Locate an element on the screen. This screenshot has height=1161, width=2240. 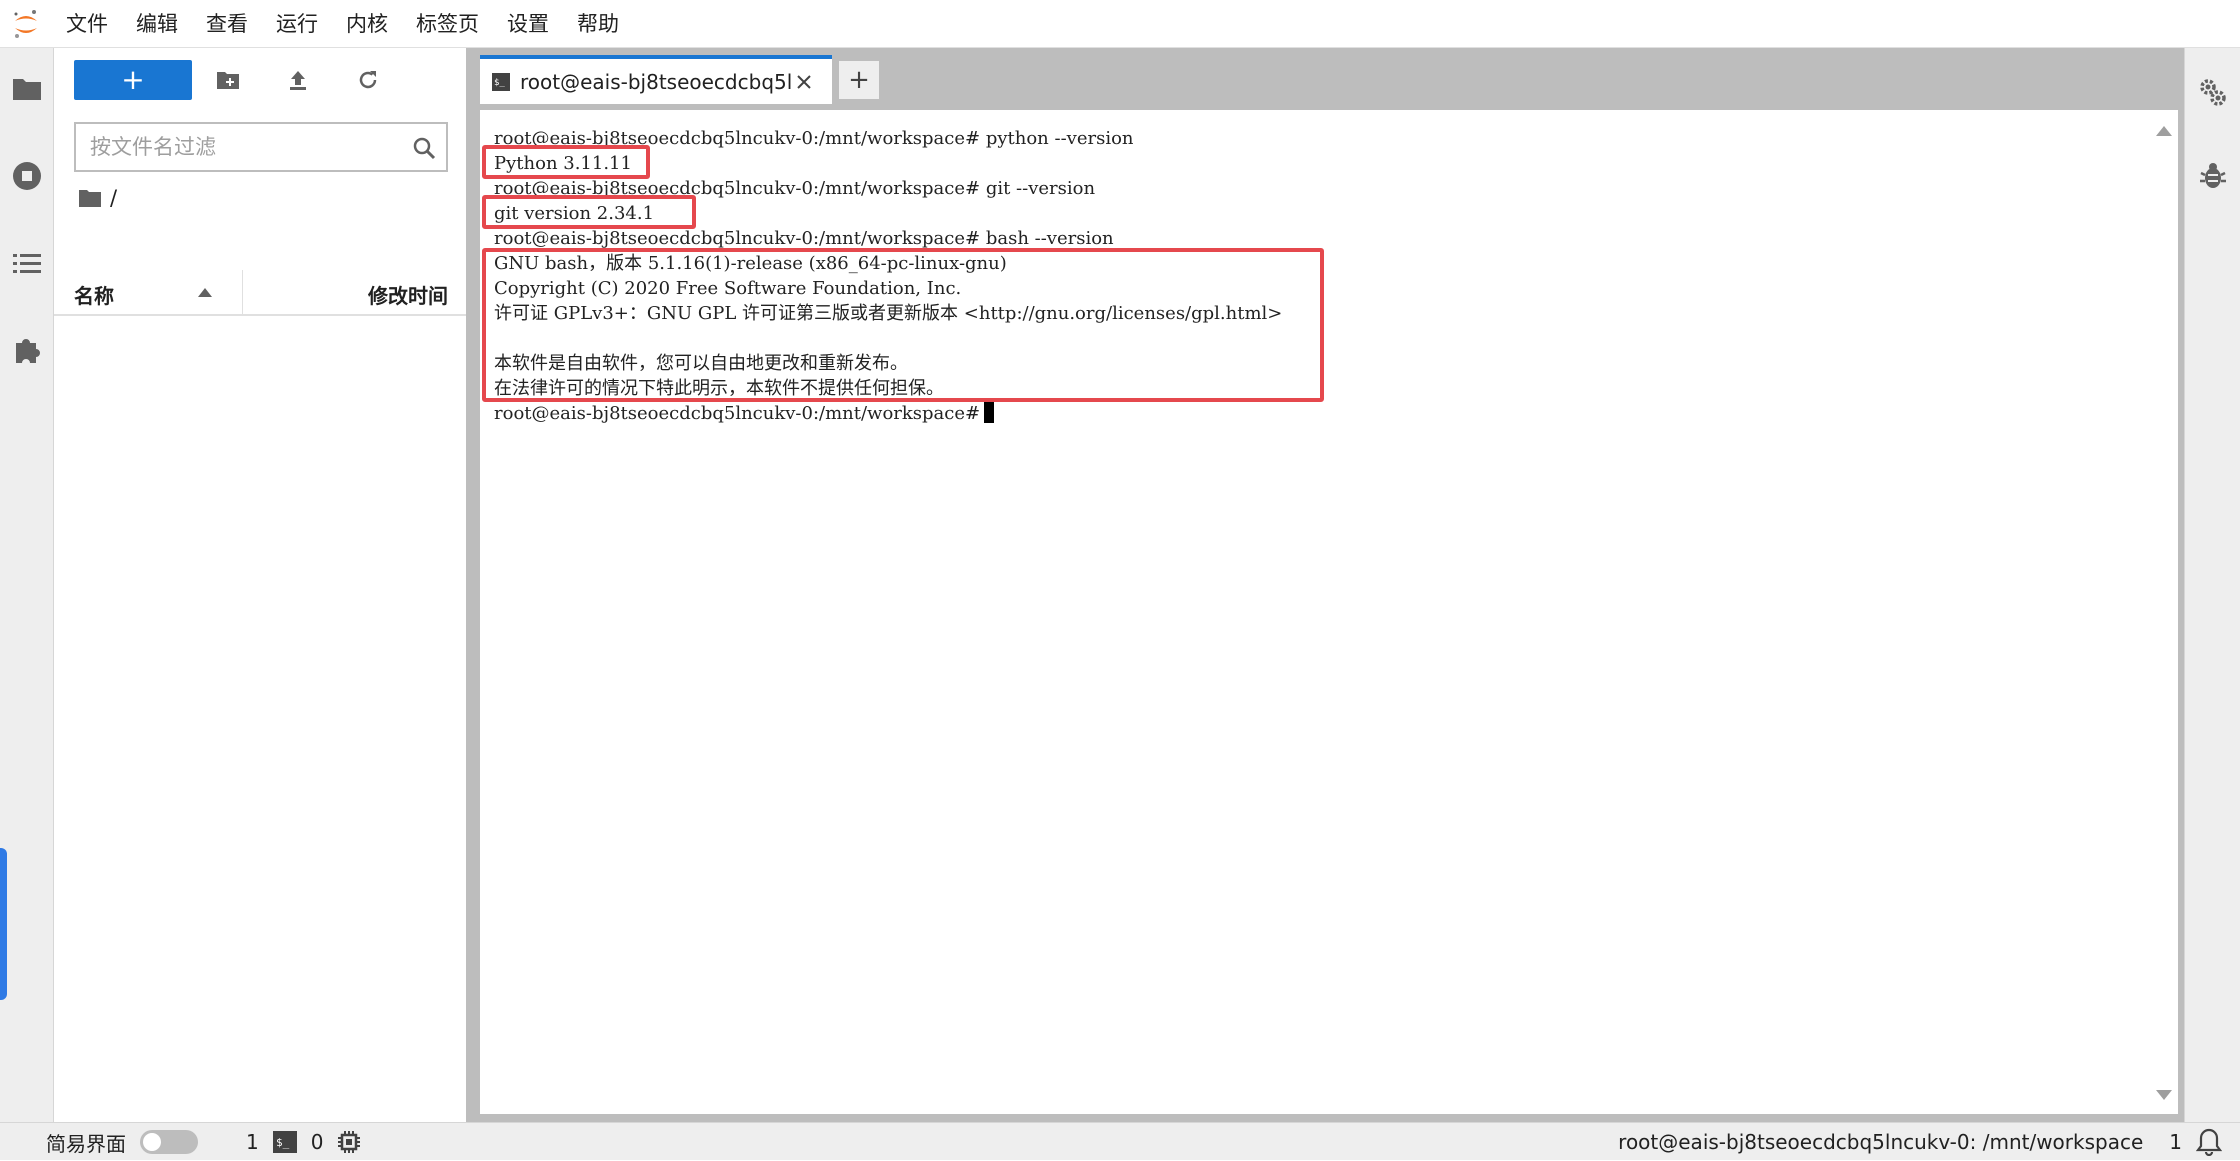
new-folder-button is located at coordinates (228, 80).